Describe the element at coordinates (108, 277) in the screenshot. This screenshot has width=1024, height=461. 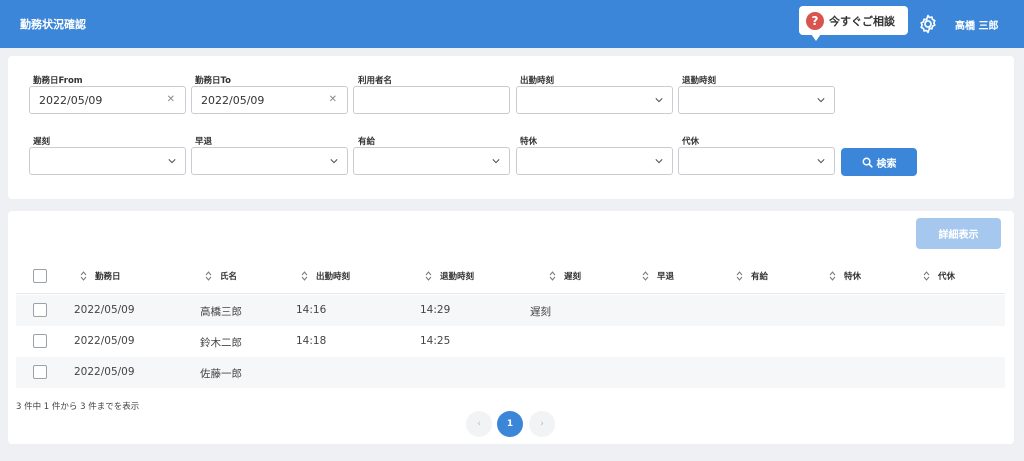
I see `column-header-label: 勤務日` at that location.